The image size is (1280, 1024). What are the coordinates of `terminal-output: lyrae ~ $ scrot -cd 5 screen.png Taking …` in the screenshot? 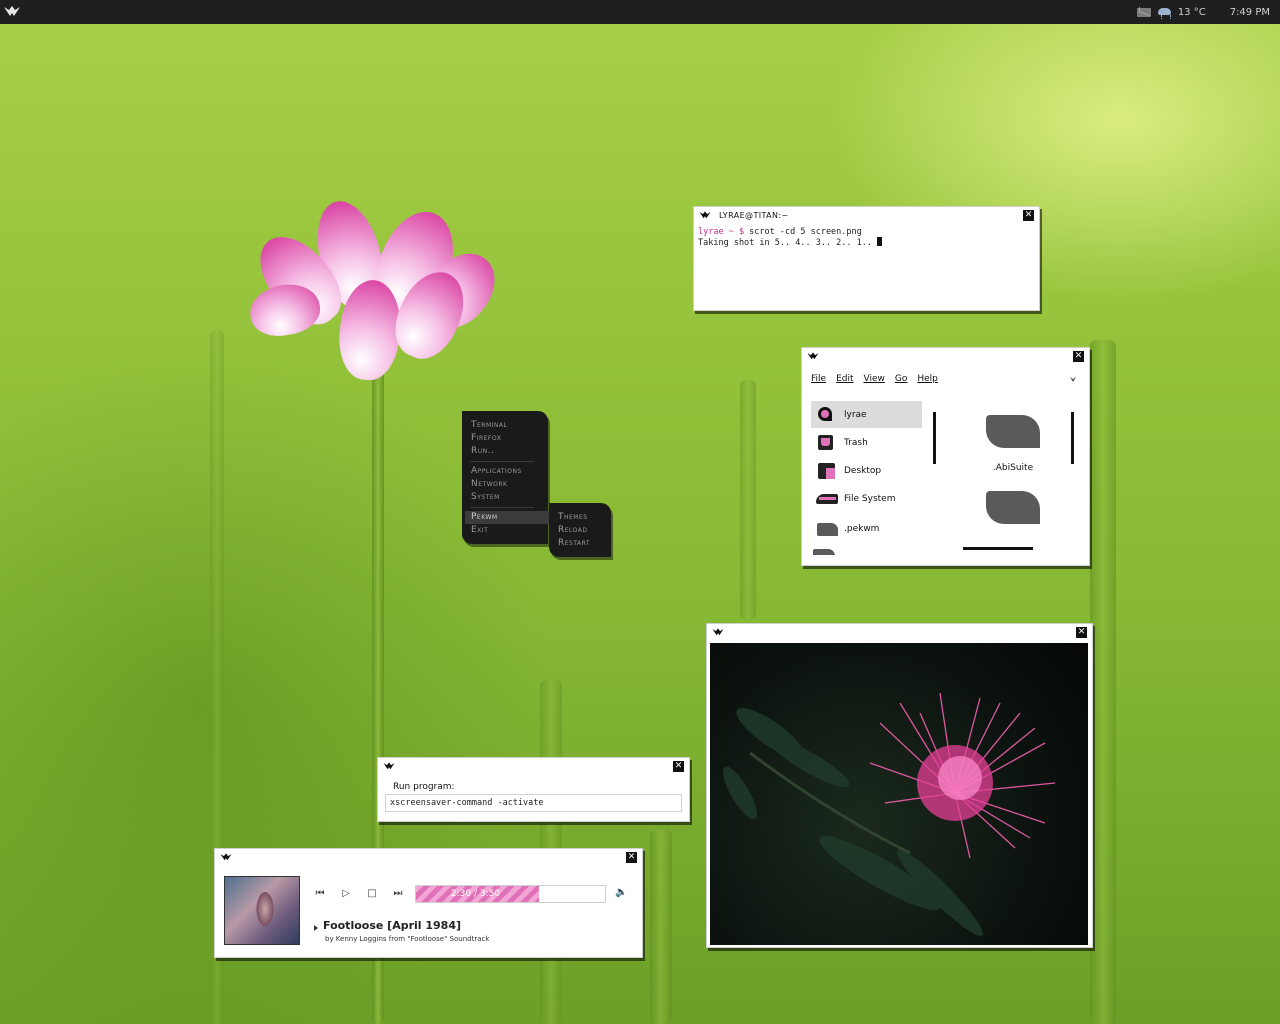 It's located at (790, 237).